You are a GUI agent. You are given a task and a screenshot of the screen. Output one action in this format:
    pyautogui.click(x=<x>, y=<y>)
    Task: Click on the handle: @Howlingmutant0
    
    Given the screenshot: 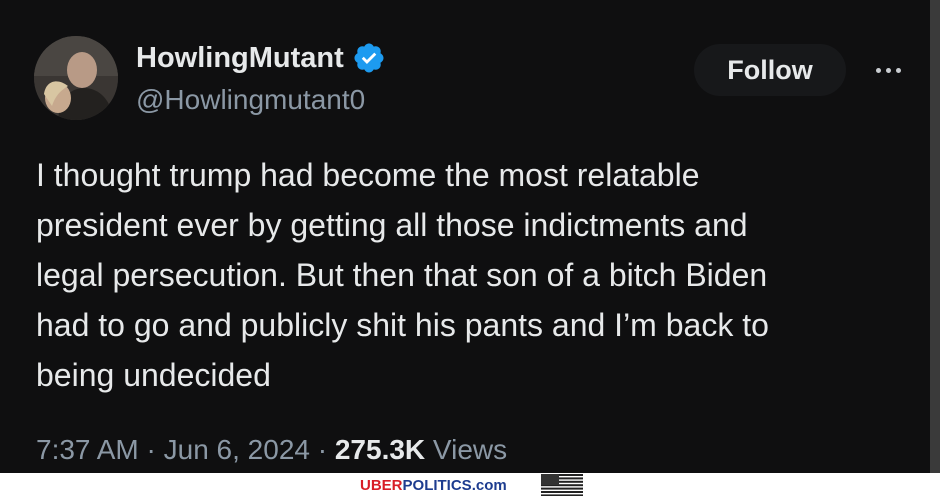 What is the action you would take?
    pyautogui.click(x=250, y=100)
    